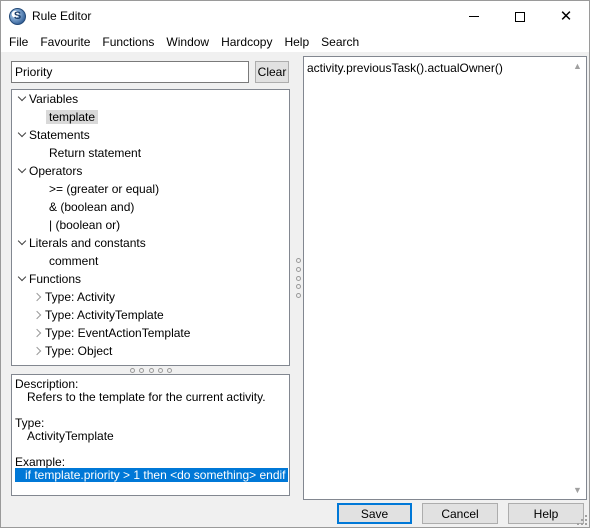  Describe the element at coordinates (54, 99) in the screenshot. I see `tree-node-label: Variables` at that location.